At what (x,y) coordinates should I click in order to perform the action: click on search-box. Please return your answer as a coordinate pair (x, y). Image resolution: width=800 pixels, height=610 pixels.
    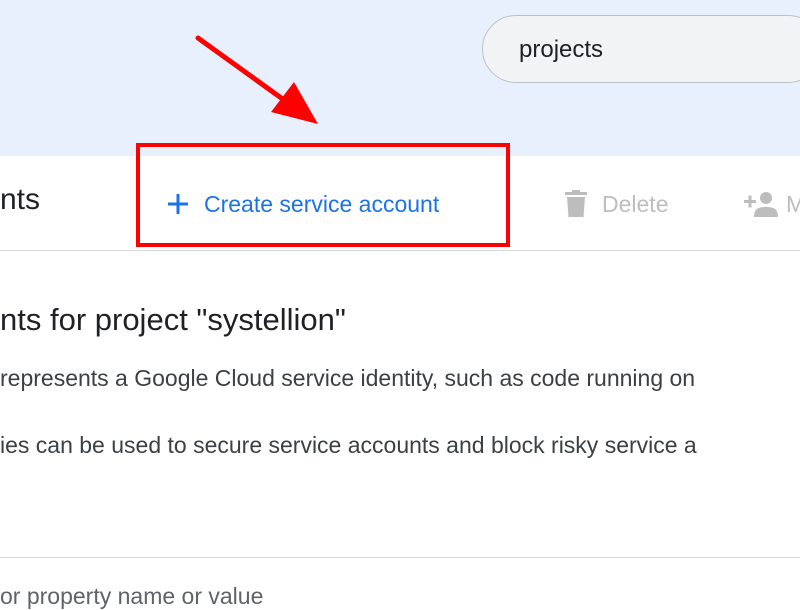
    Looking at the image, I should click on (641, 49).